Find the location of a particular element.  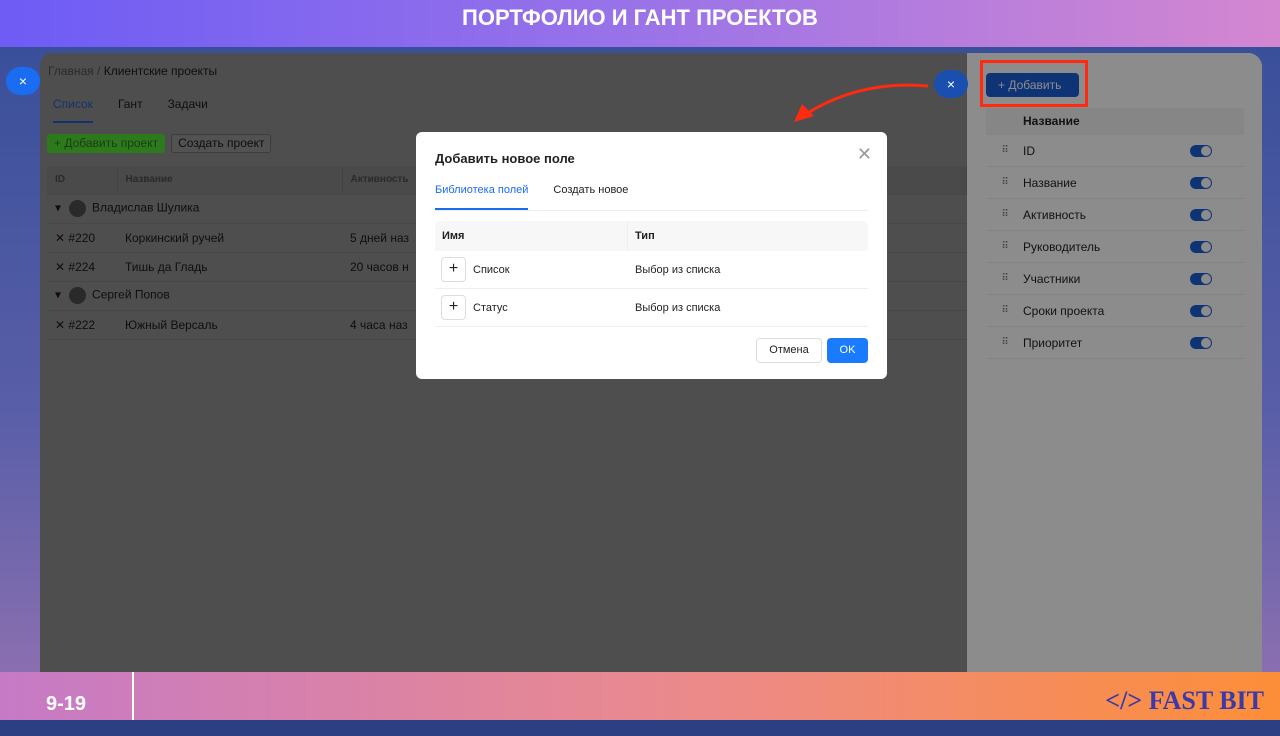

page-number: 9-19 is located at coordinates (67, 696).